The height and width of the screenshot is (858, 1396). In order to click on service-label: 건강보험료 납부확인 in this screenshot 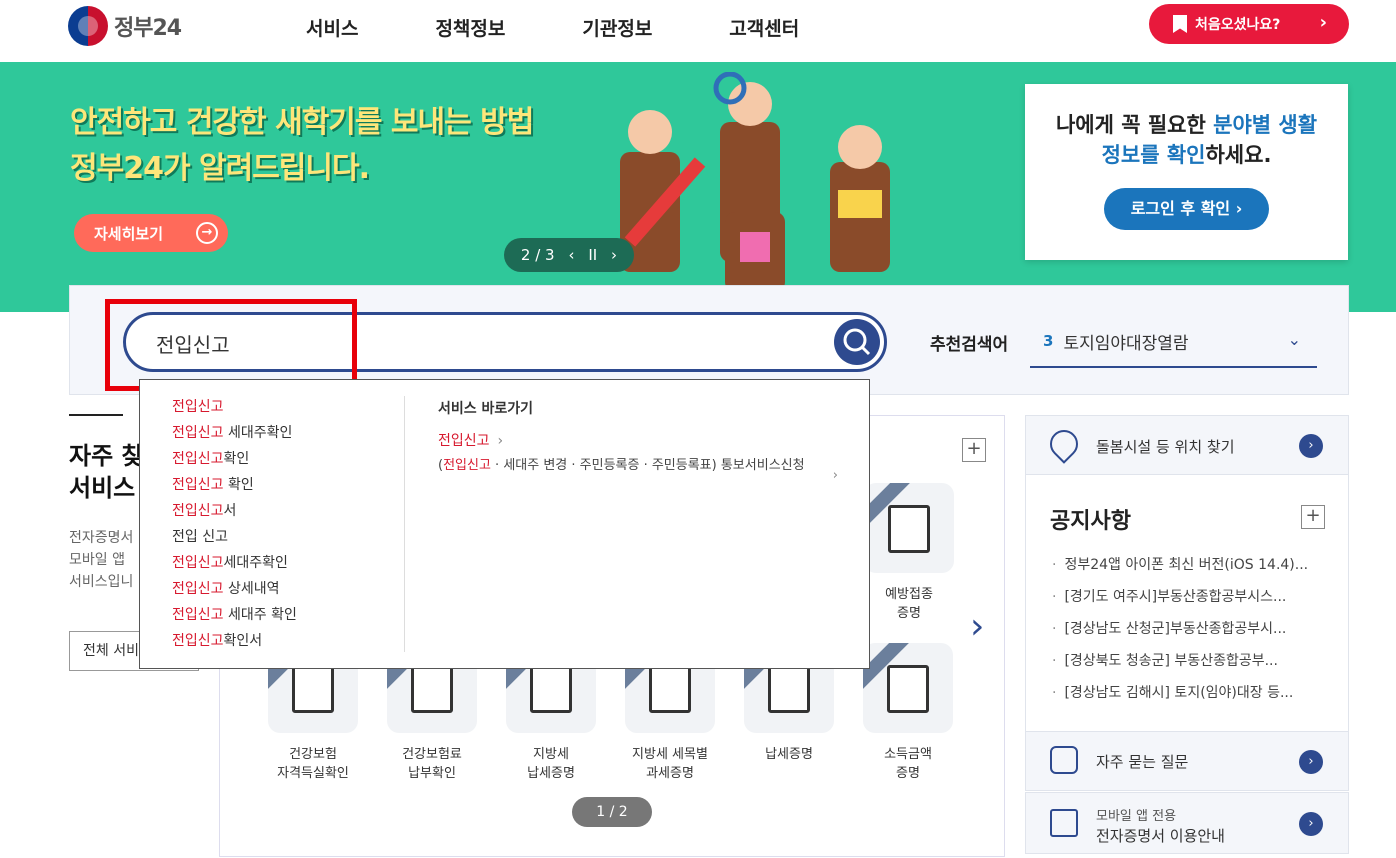, I will do `click(432, 764)`.